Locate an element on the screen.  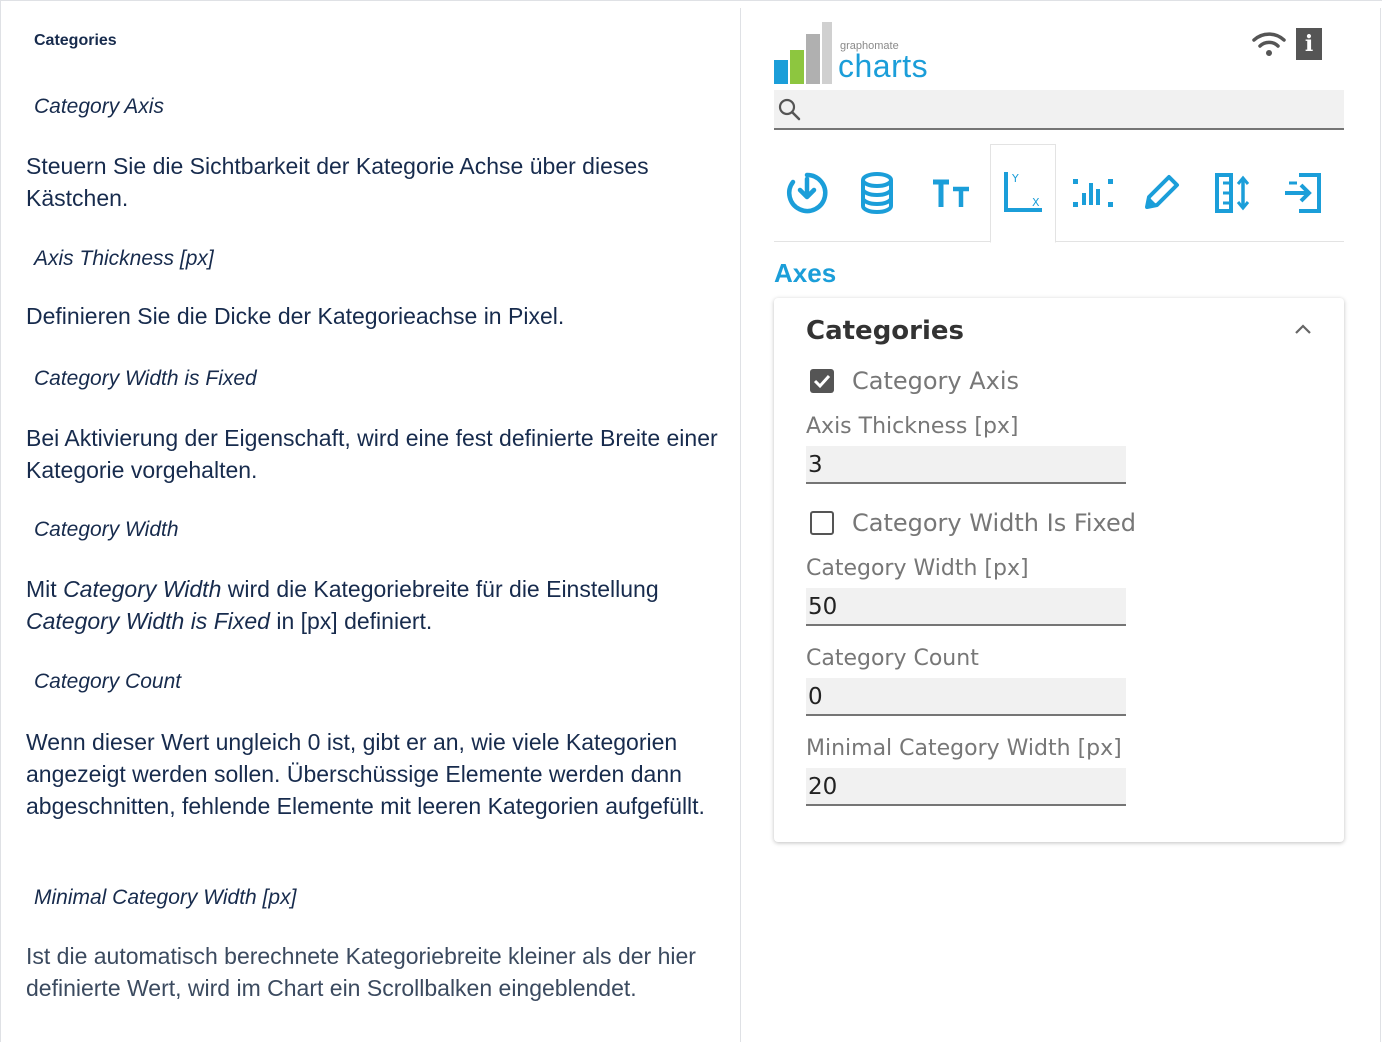
tab-style is located at coordinates (1161, 193).